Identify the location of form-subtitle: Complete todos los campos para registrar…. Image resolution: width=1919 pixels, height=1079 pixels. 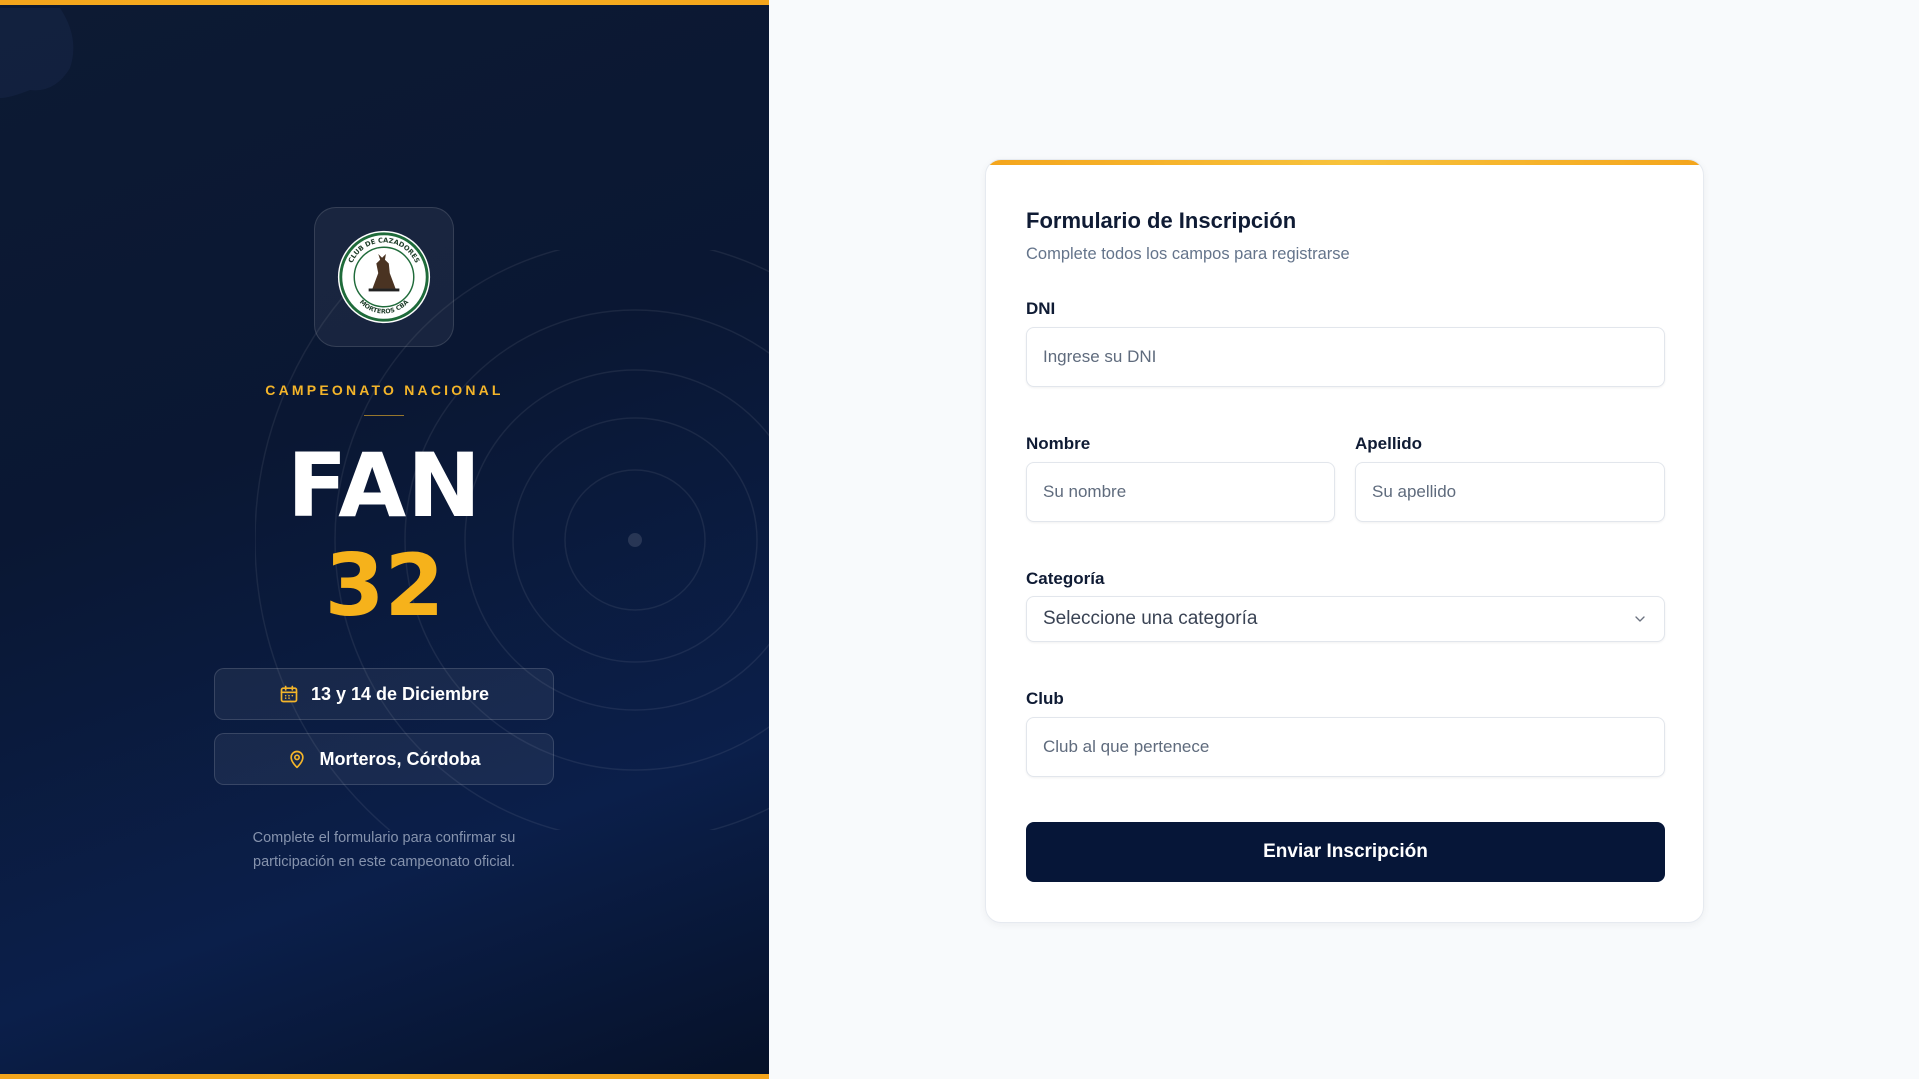
(1188, 254).